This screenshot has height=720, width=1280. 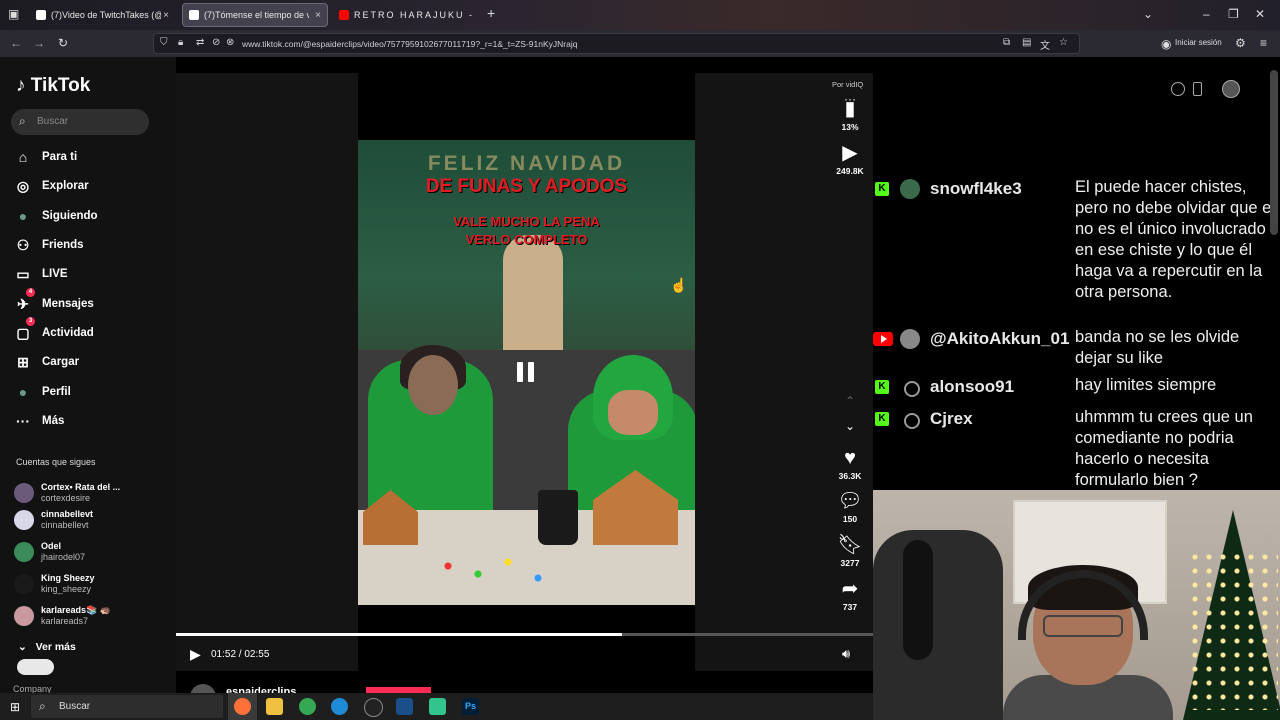 I want to click on sidebar-item-label: Perfil, so click(x=56, y=392).